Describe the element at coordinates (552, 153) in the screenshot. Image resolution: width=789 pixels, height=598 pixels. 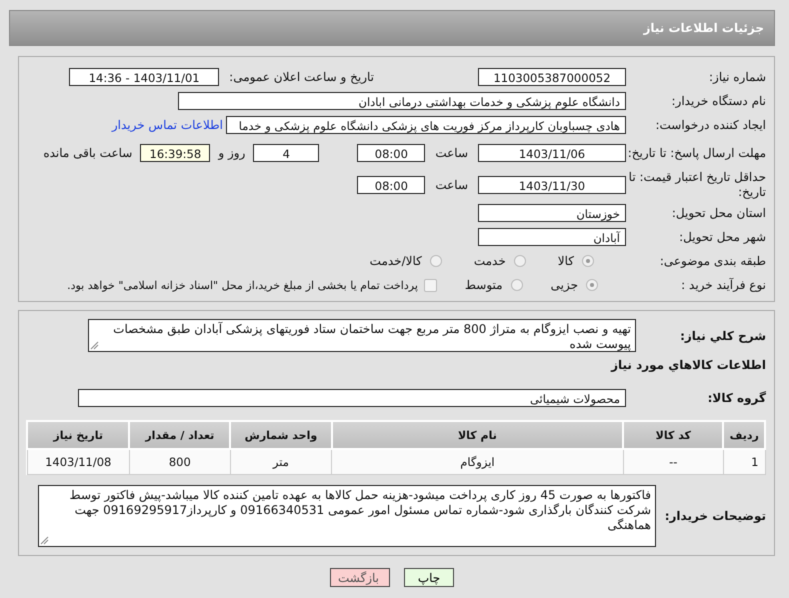
I see `text-field: 1403/11/06` at that location.